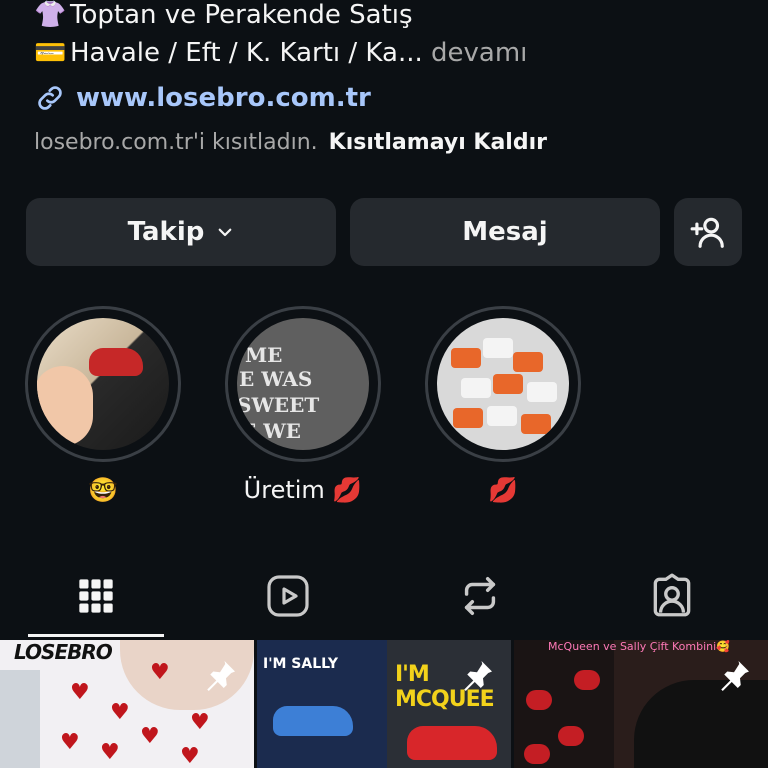 The image size is (768, 768). What do you see at coordinates (241, 15) in the screenshot?
I see `bio-text-1: Toptan ve Perakende Satış` at bounding box center [241, 15].